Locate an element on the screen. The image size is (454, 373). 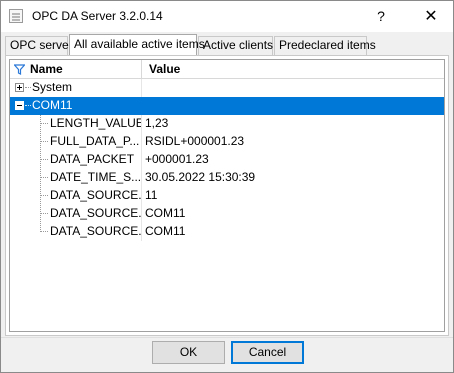
tab-predeclared-items: Predeclared items is located at coordinates (325, 45).